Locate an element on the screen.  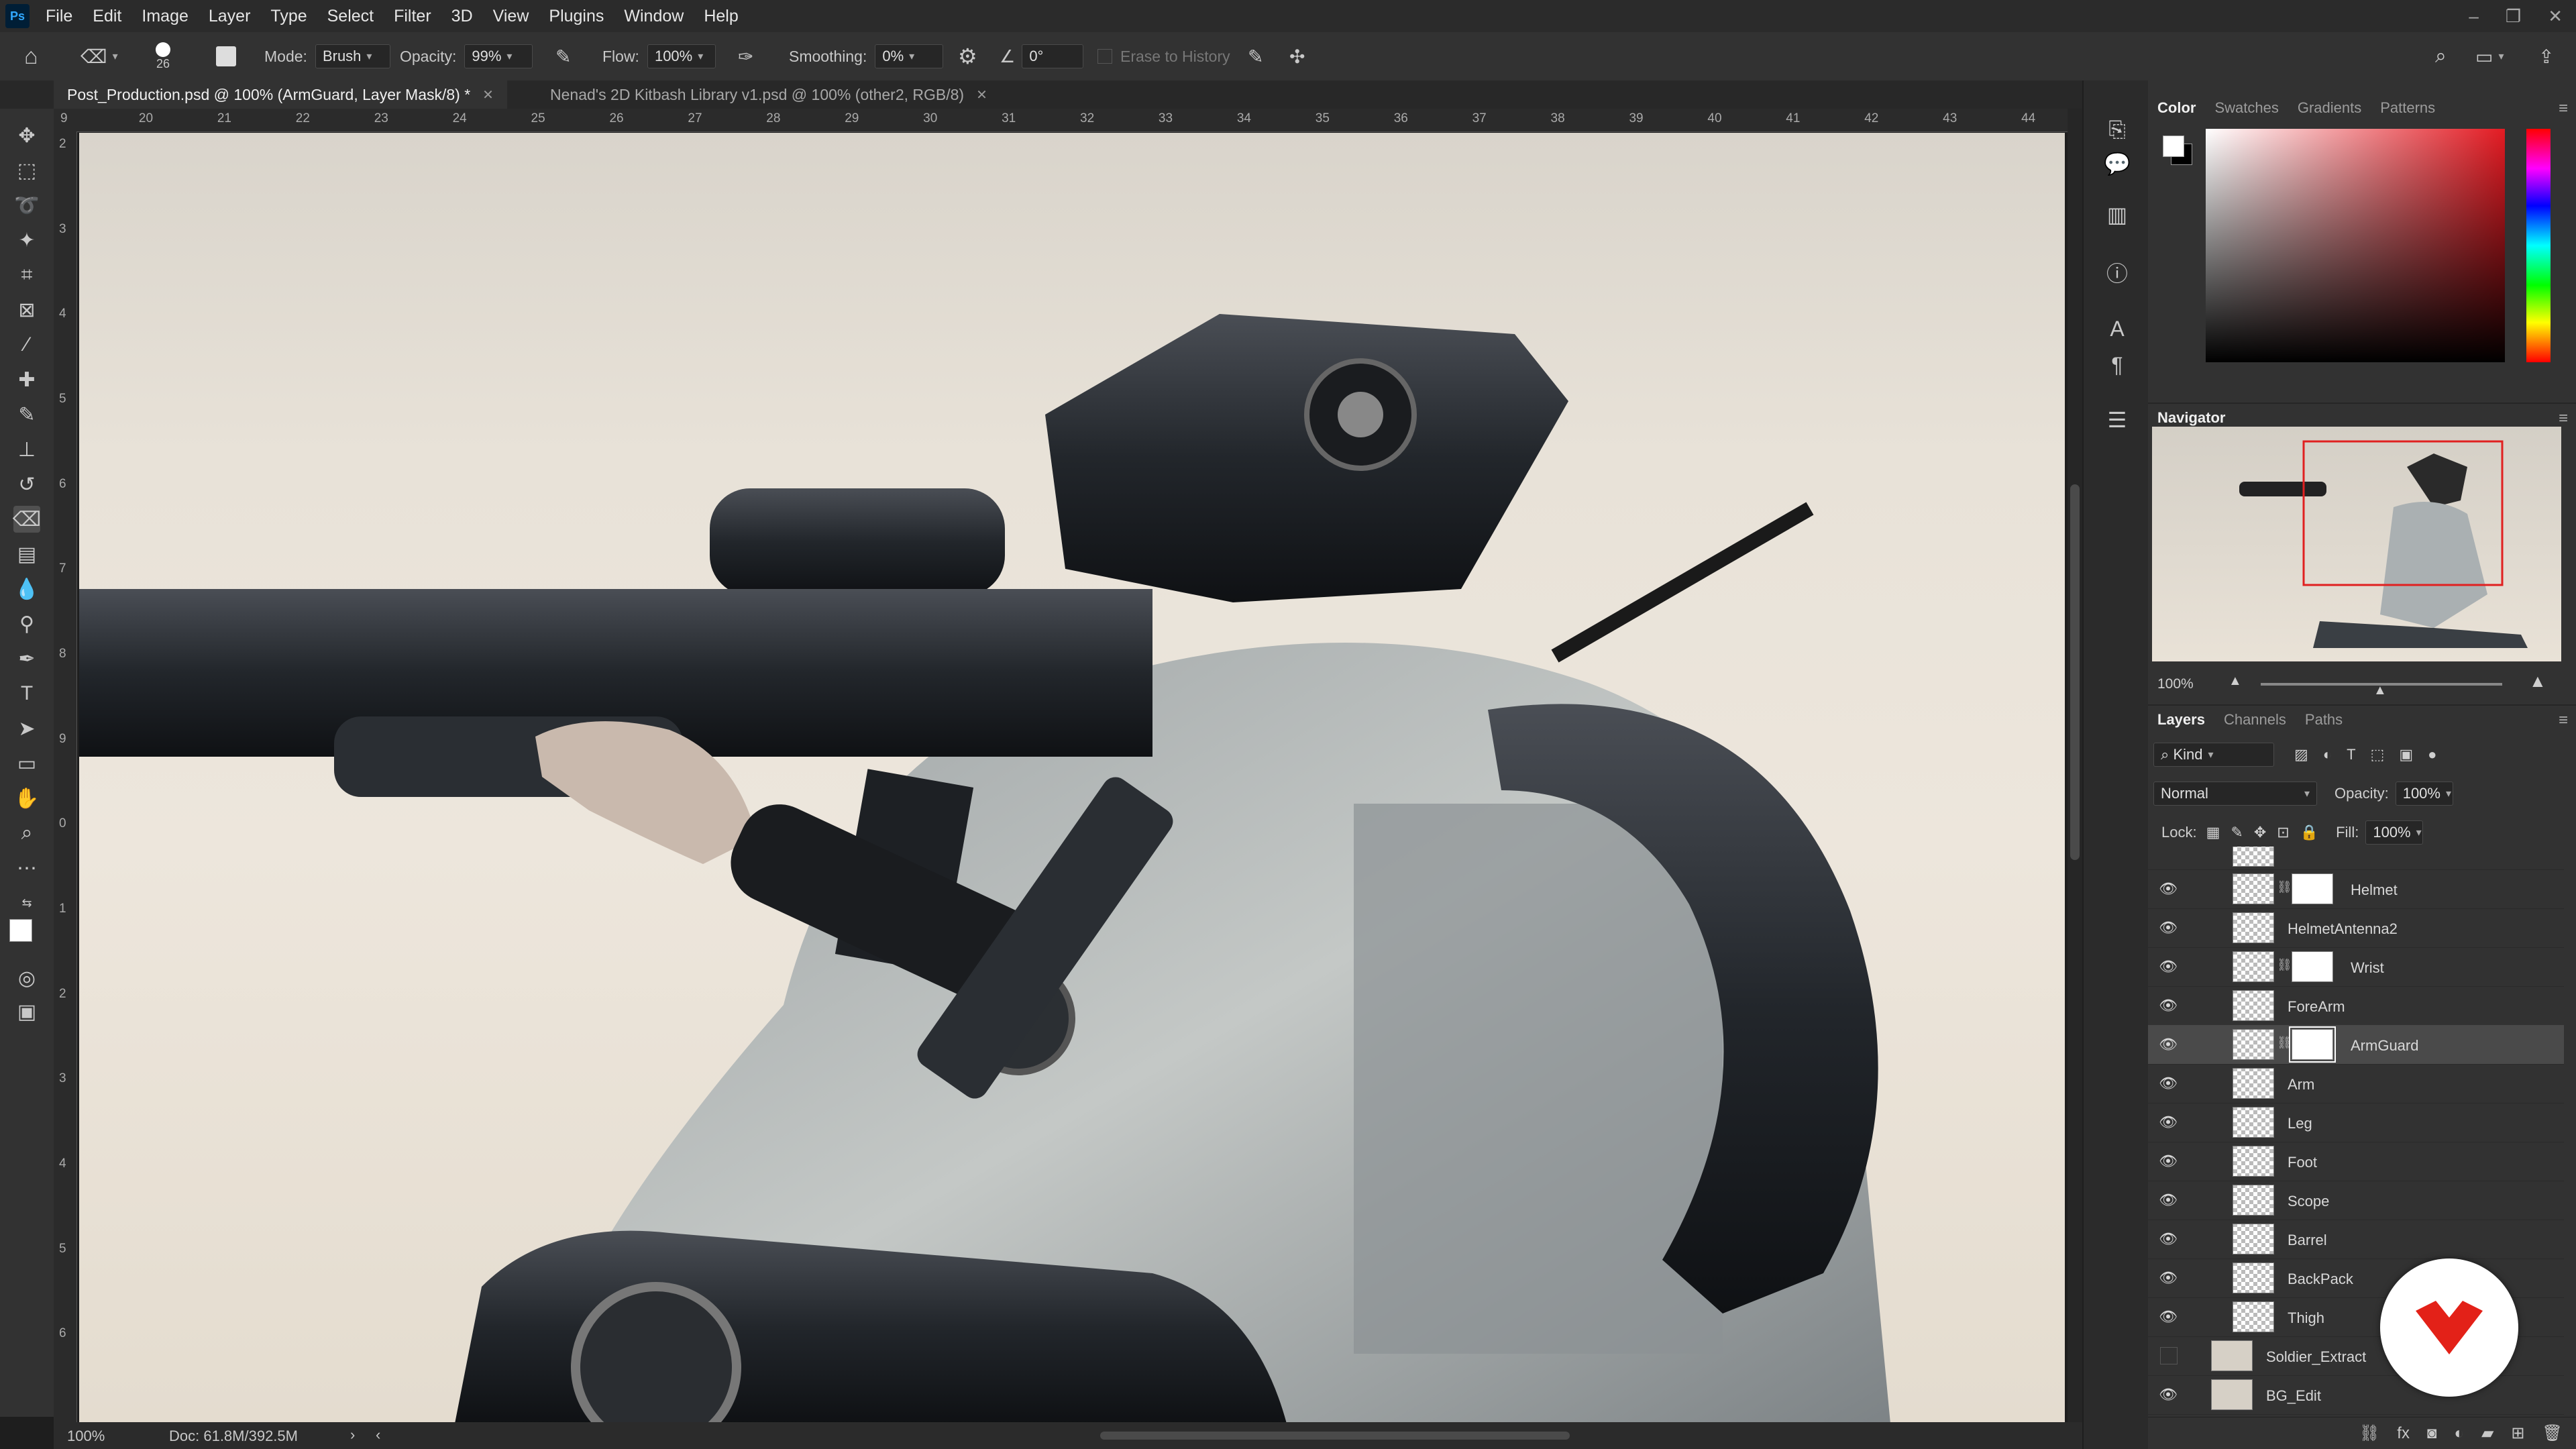
history-icon: ⎘ is located at coordinates (2117, 130).